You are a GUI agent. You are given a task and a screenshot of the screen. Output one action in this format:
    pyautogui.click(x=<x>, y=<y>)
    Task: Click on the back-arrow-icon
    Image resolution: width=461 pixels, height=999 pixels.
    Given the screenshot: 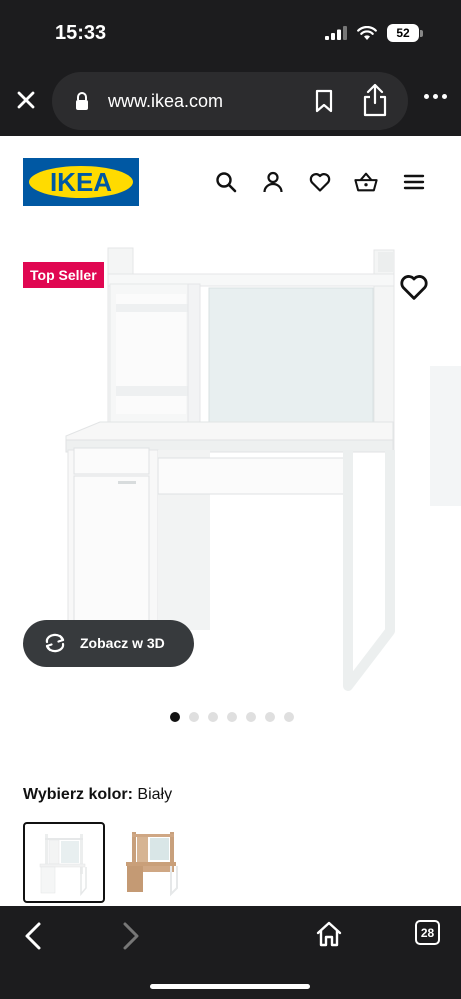 What is the action you would take?
    pyautogui.click(x=33, y=936)
    